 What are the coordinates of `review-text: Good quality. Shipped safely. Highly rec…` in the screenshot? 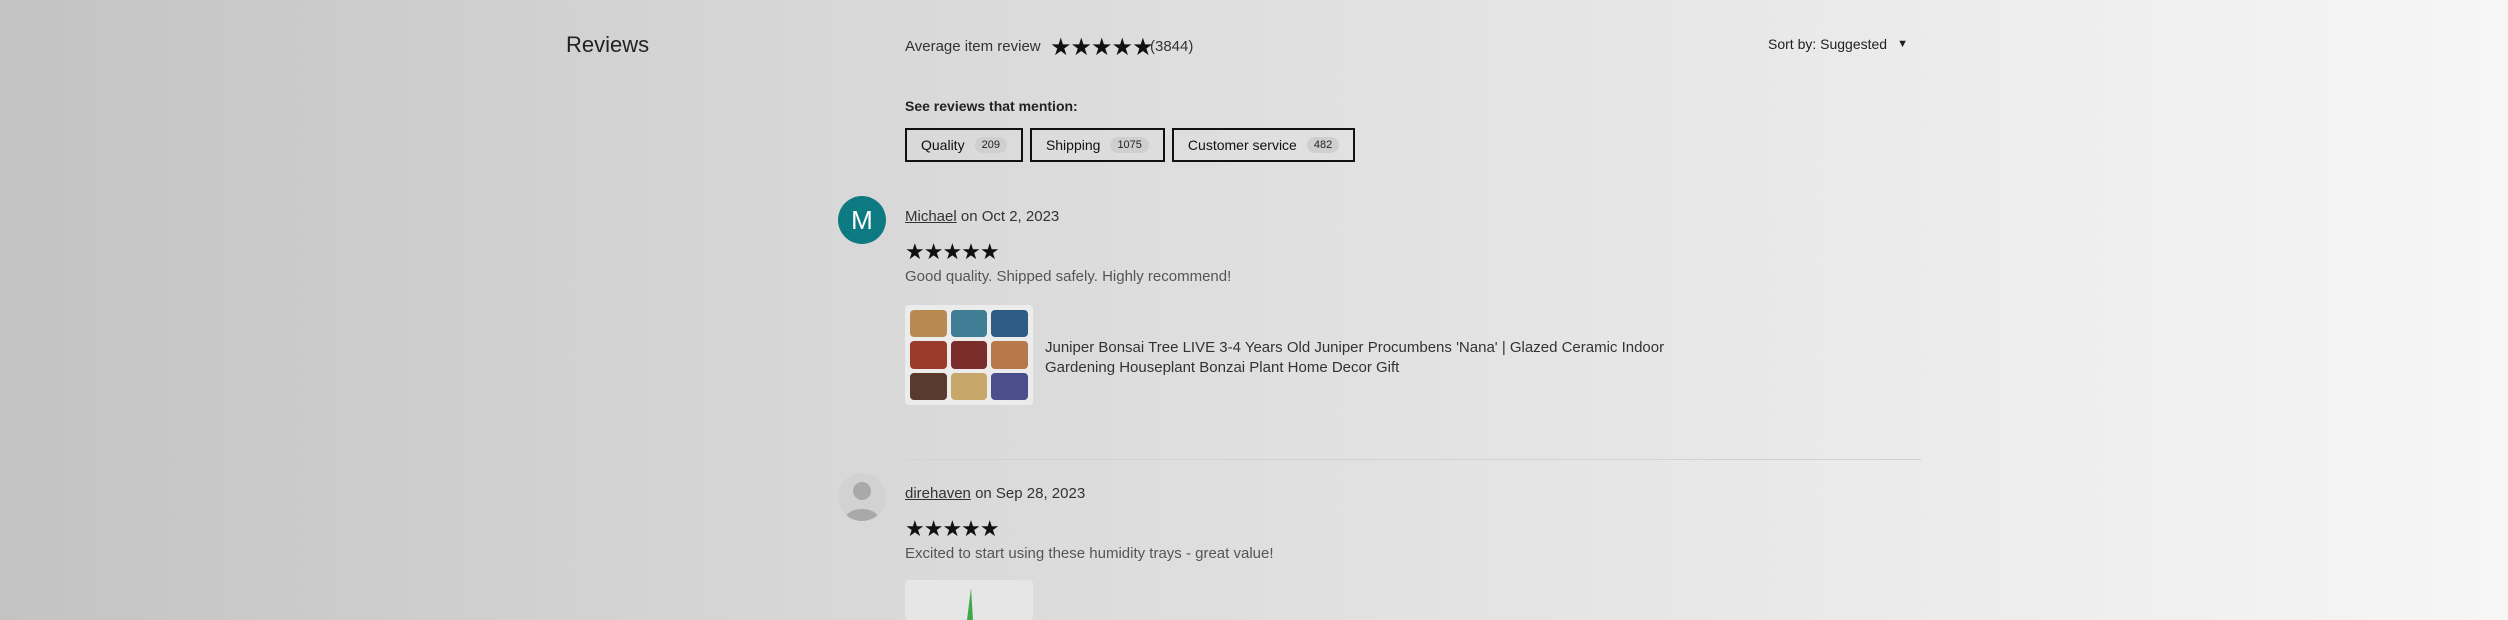 It's located at (1068, 276).